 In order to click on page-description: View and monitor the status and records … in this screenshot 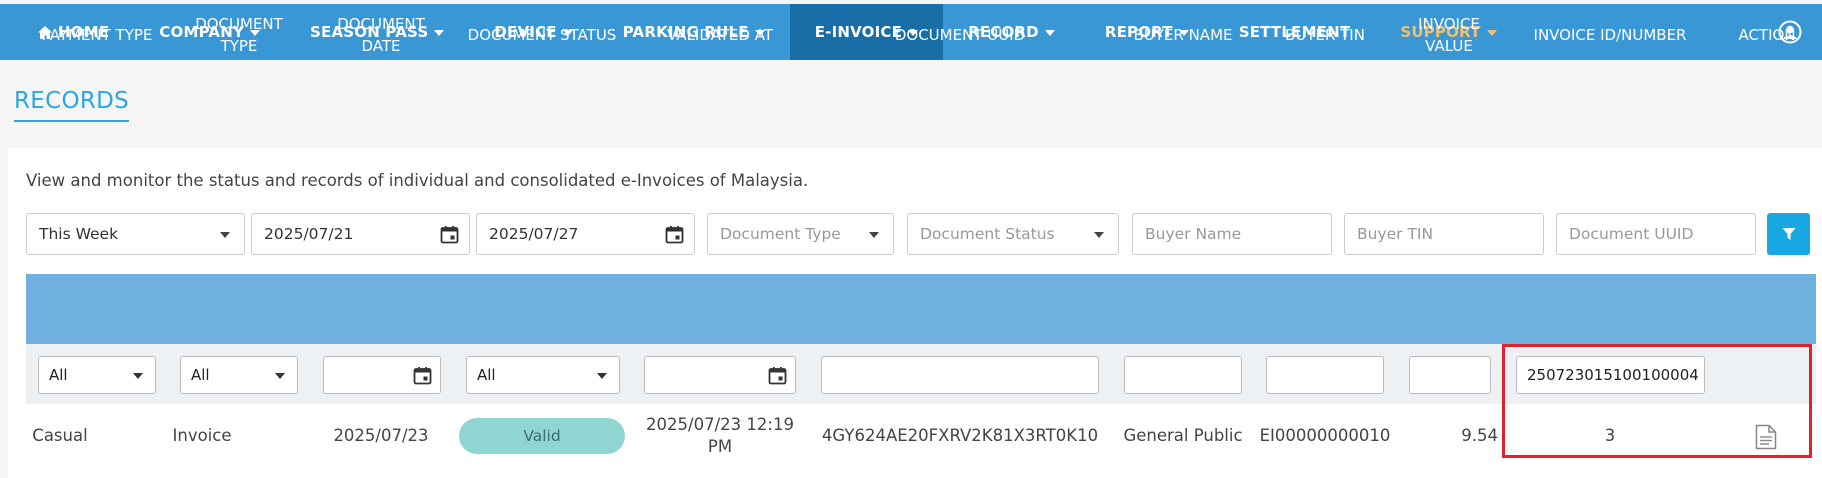, I will do `click(417, 180)`.